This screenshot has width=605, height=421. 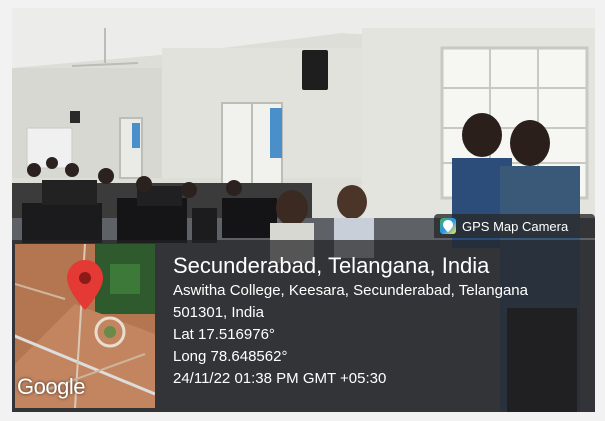 I want to click on location-title: Secunderabad, Telangana, India, so click(x=331, y=265).